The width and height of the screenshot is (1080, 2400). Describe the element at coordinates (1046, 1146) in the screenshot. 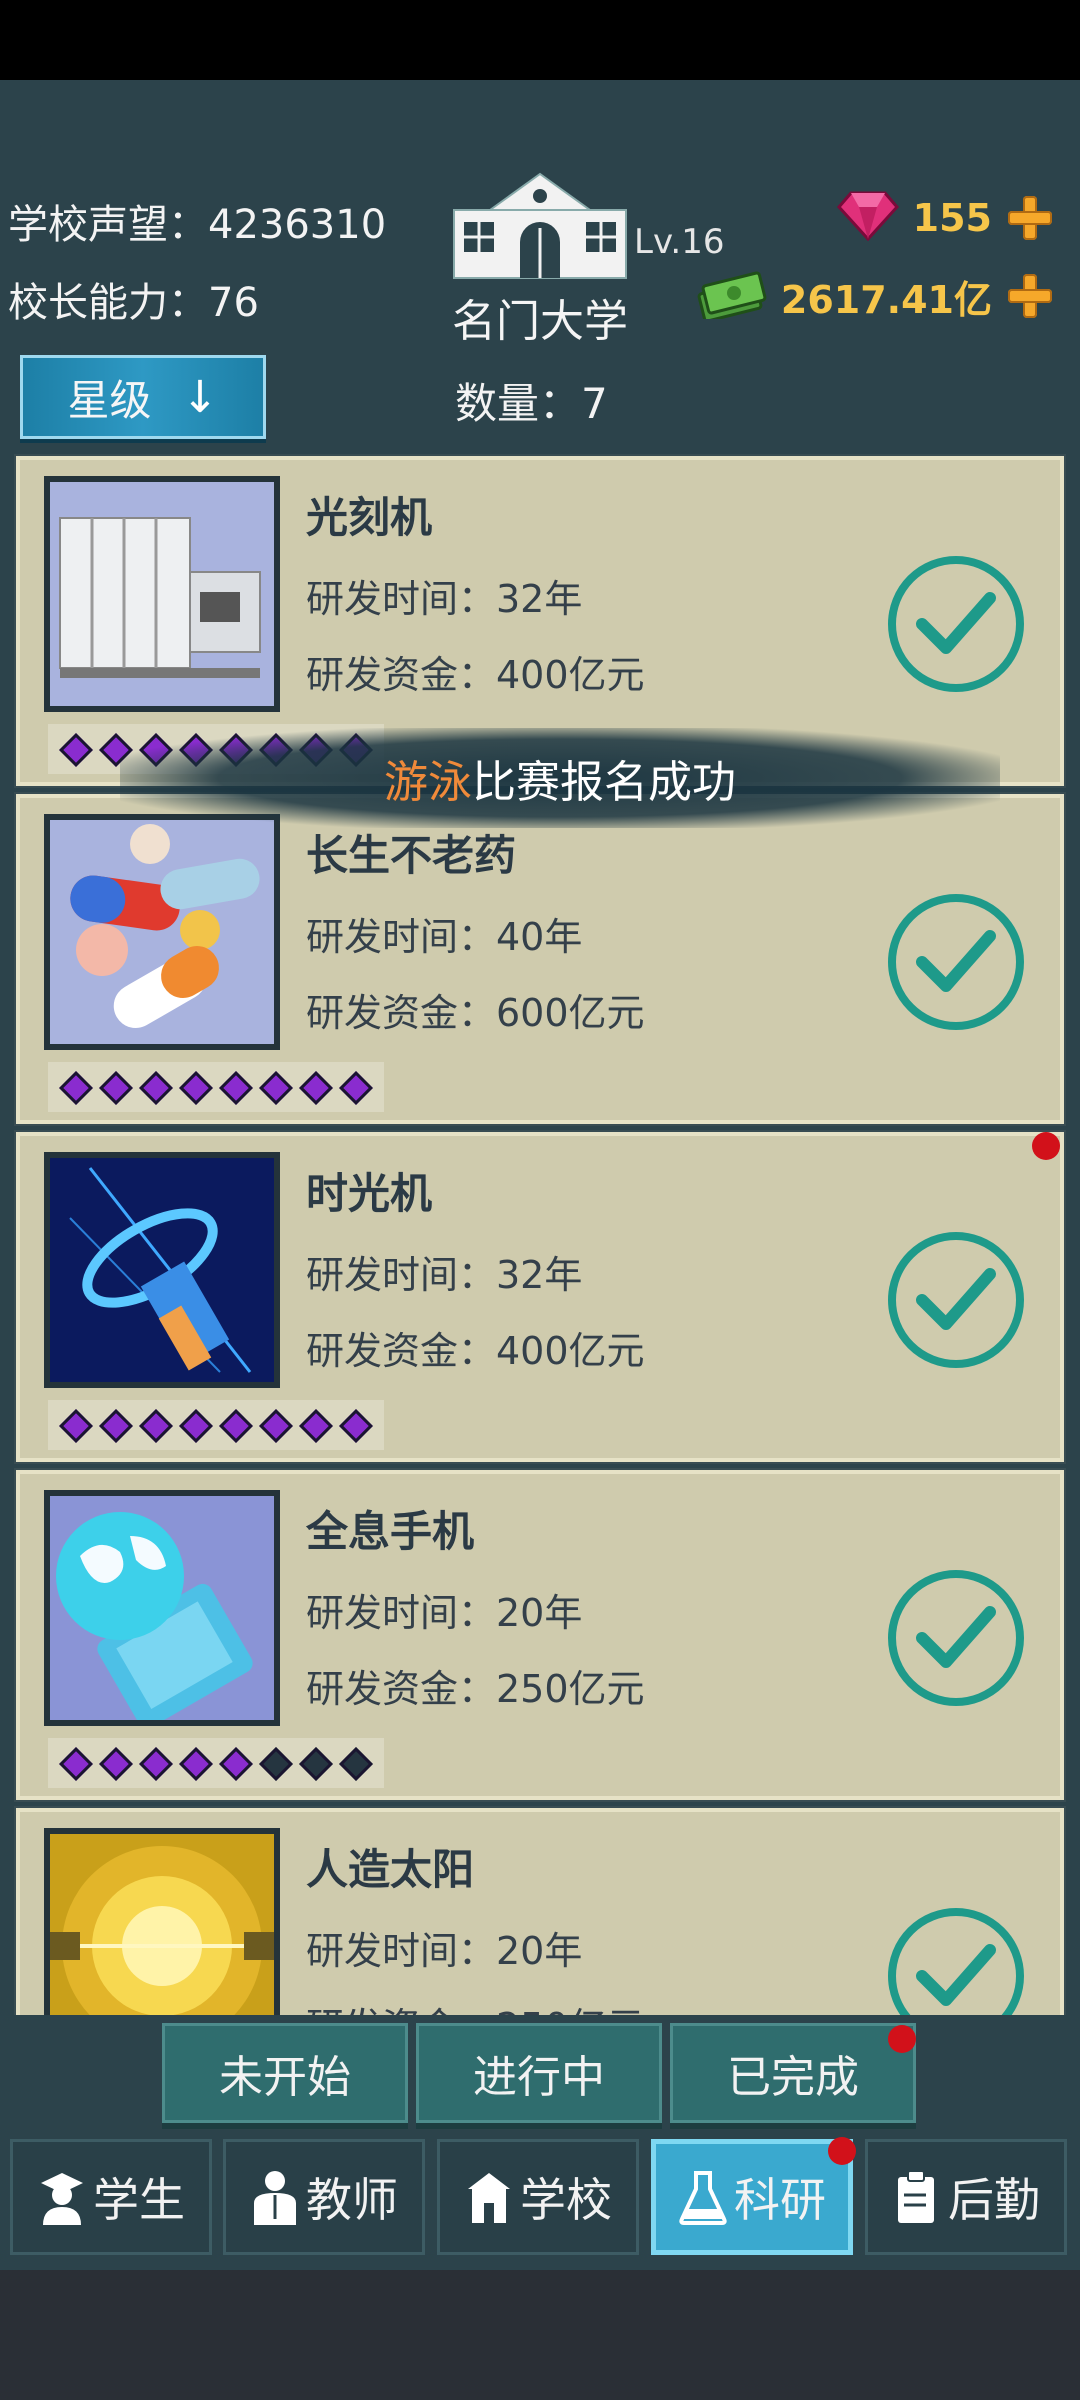

I see `new-notification-dot` at that location.